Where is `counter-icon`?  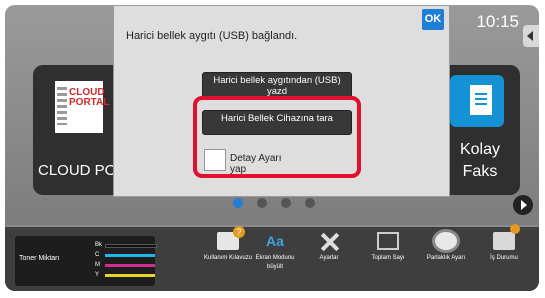
counter-icon is located at coordinates (388, 241).